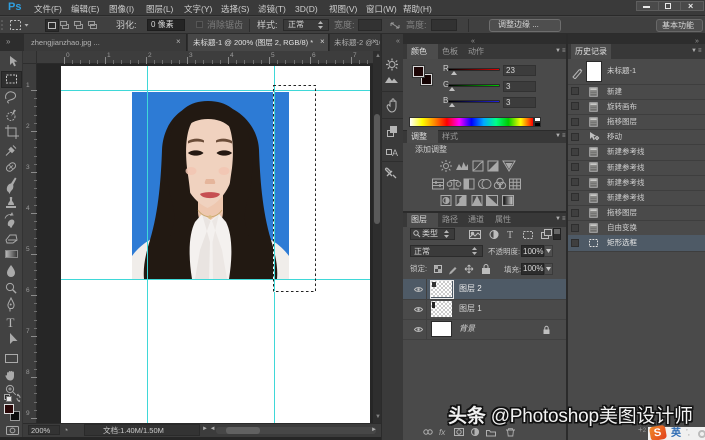 The width and height of the screenshot is (705, 440). Describe the element at coordinates (395, 153) in the screenshot. I see `svg-text: A` at that location.